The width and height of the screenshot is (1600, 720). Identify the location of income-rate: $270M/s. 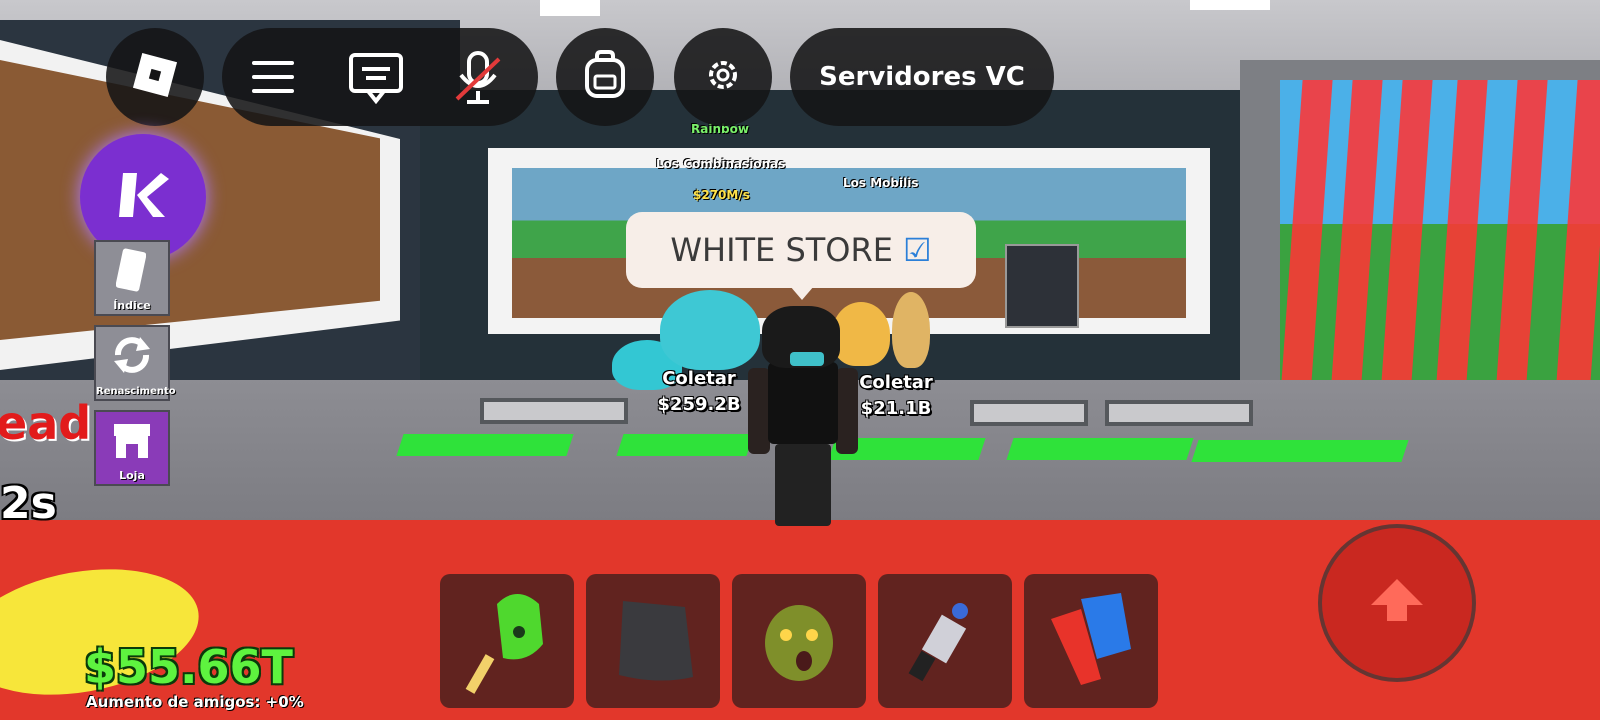
(721, 195).